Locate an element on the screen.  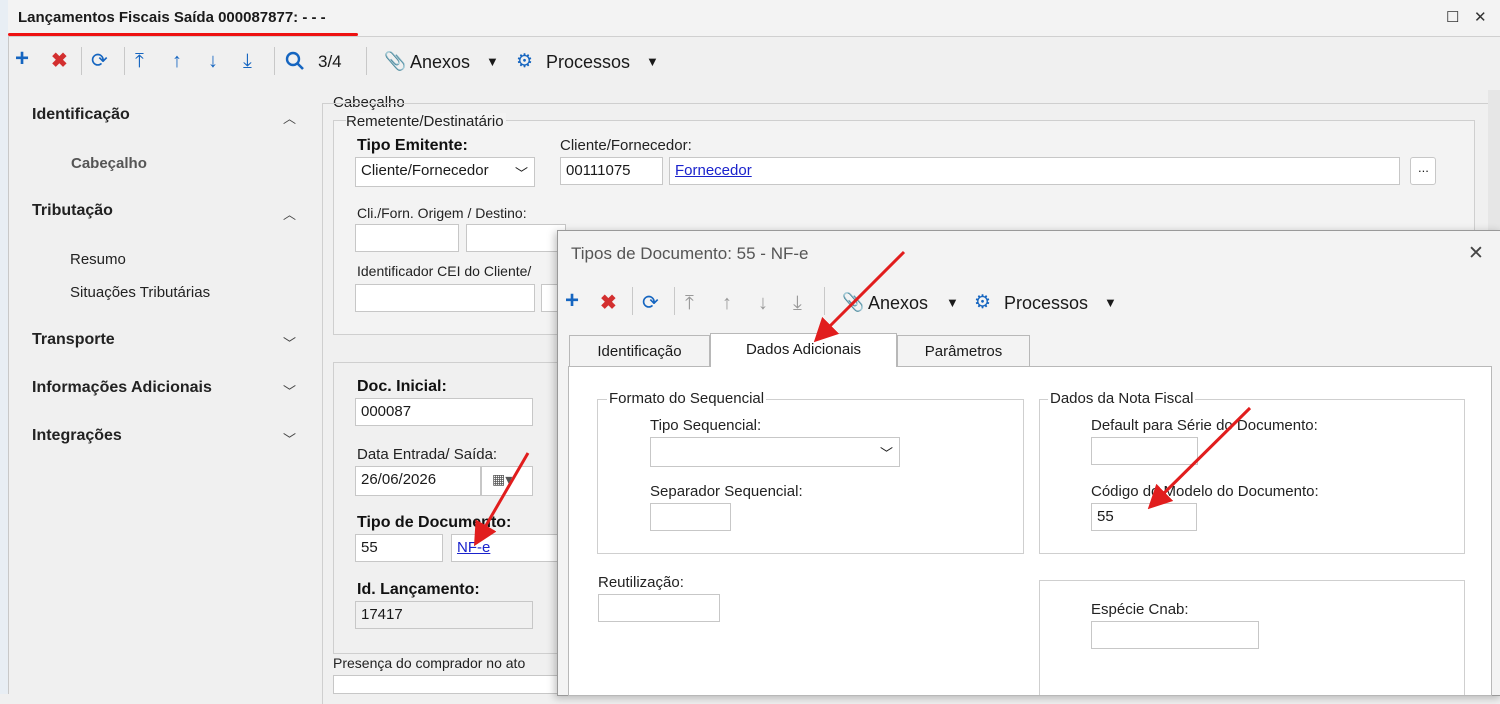
cei-label: Identificador CEI do Cliente/ is located at coordinates (444, 271).